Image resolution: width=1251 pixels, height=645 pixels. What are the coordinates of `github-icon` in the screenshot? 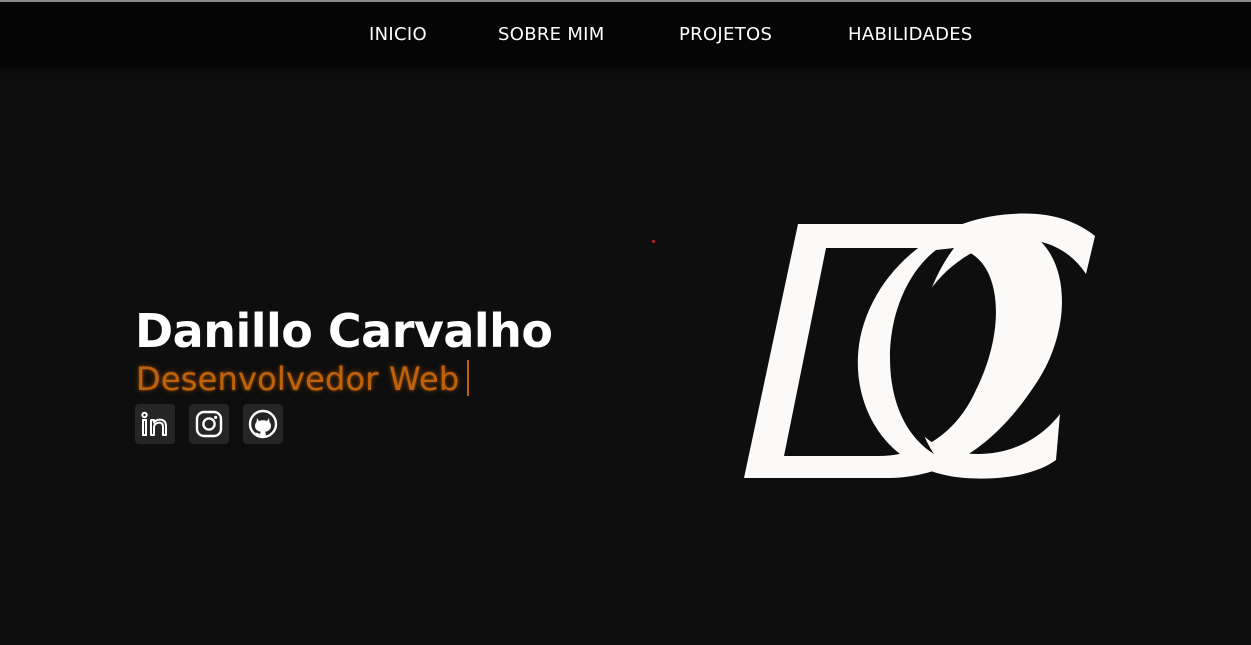 It's located at (263, 424).